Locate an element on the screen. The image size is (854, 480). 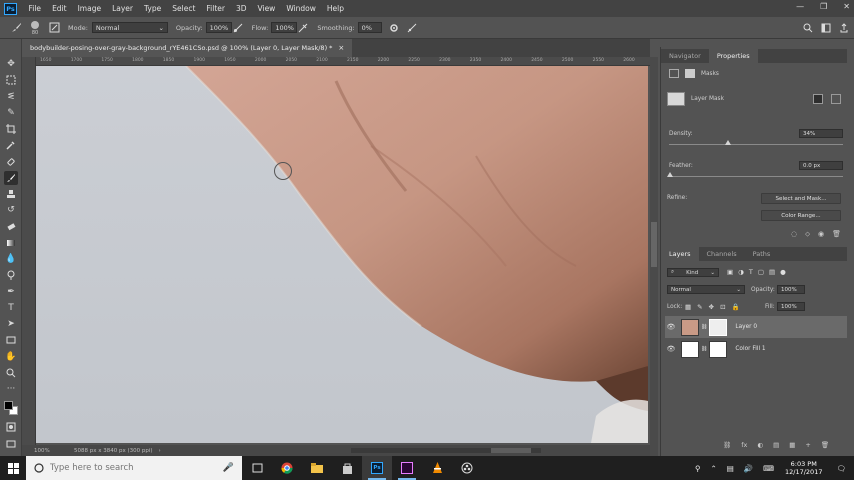
filter-toggle-icon: ● is located at coordinates (783, 272).